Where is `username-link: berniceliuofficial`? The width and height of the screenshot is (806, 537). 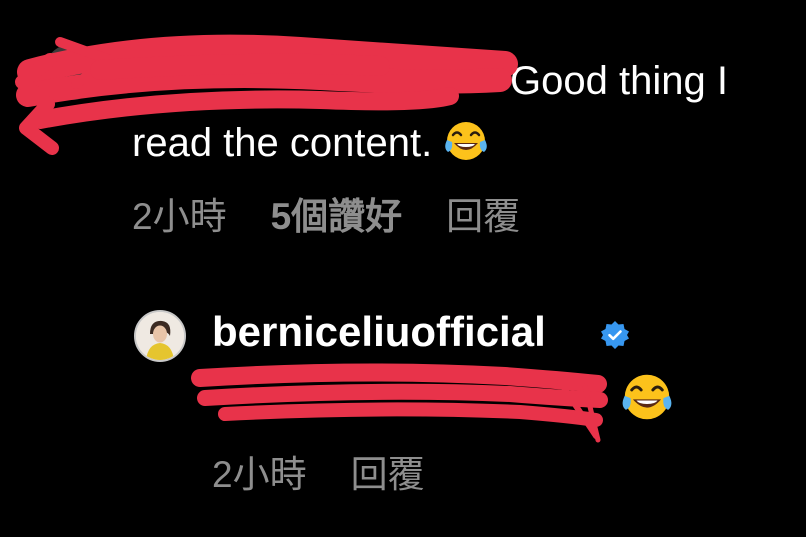
username-link: berniceliuofficial is located at coordinates (379, 332).